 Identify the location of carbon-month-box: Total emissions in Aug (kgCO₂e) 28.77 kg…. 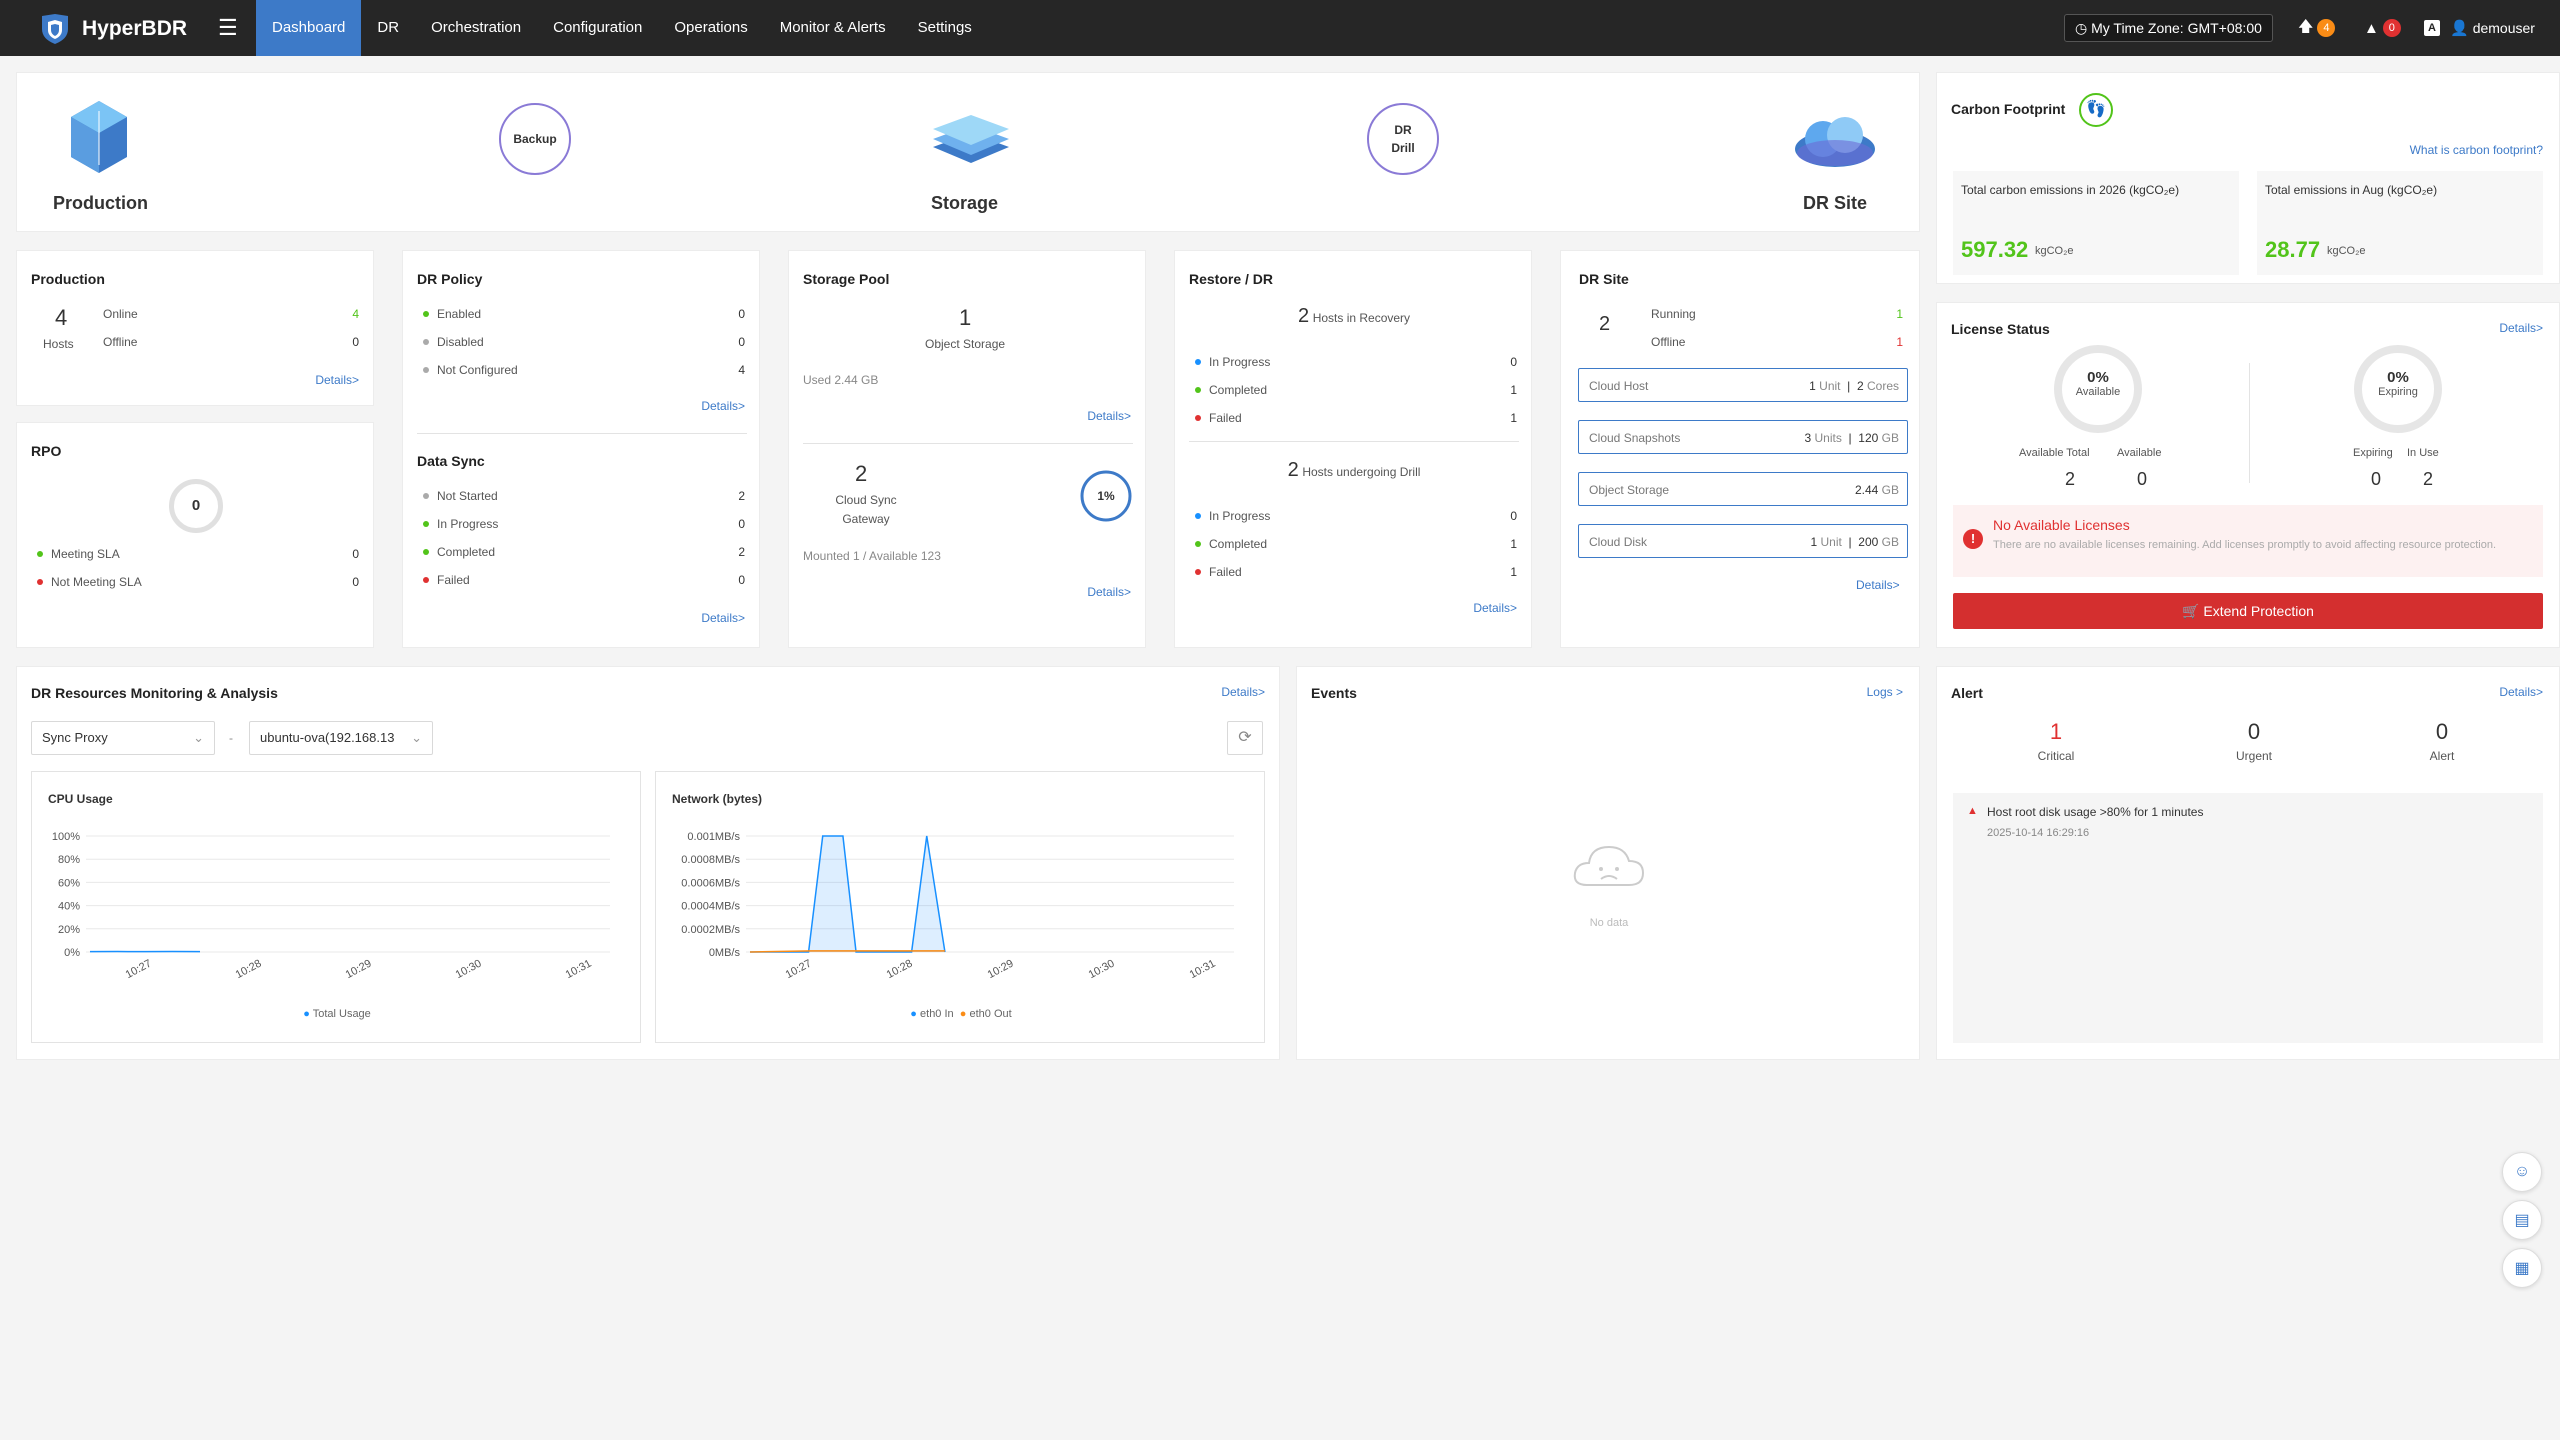
(2400, 223).